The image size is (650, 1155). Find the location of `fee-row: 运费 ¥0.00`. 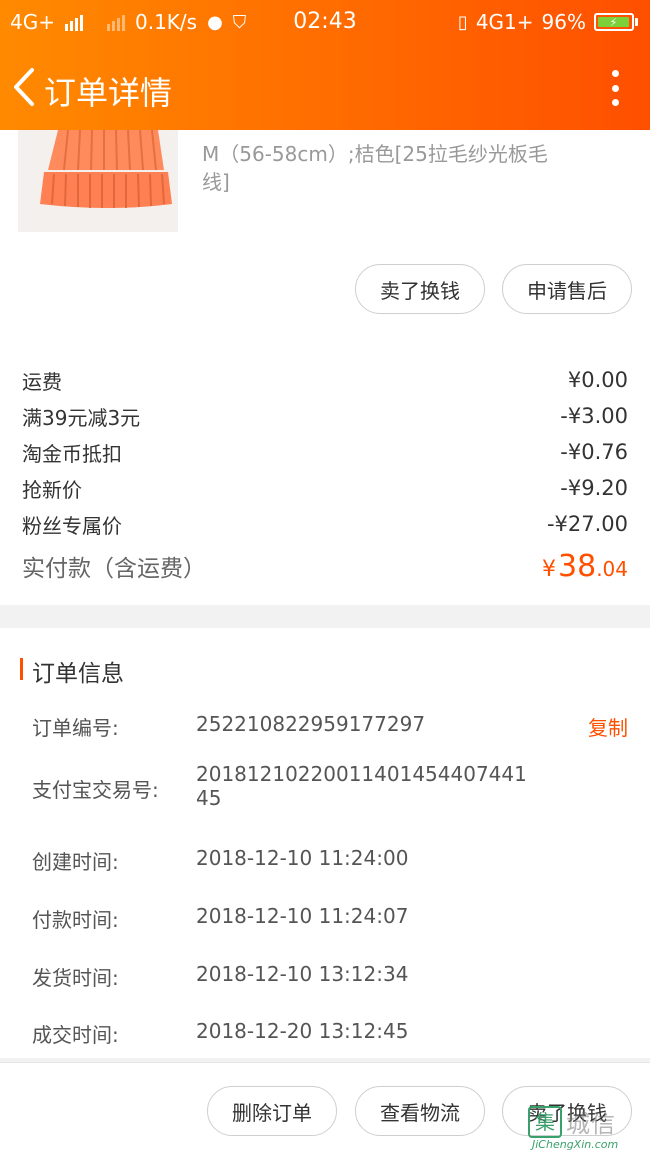

fee-row: 运费 ¥0.00 is located at coordinates (325, 380).